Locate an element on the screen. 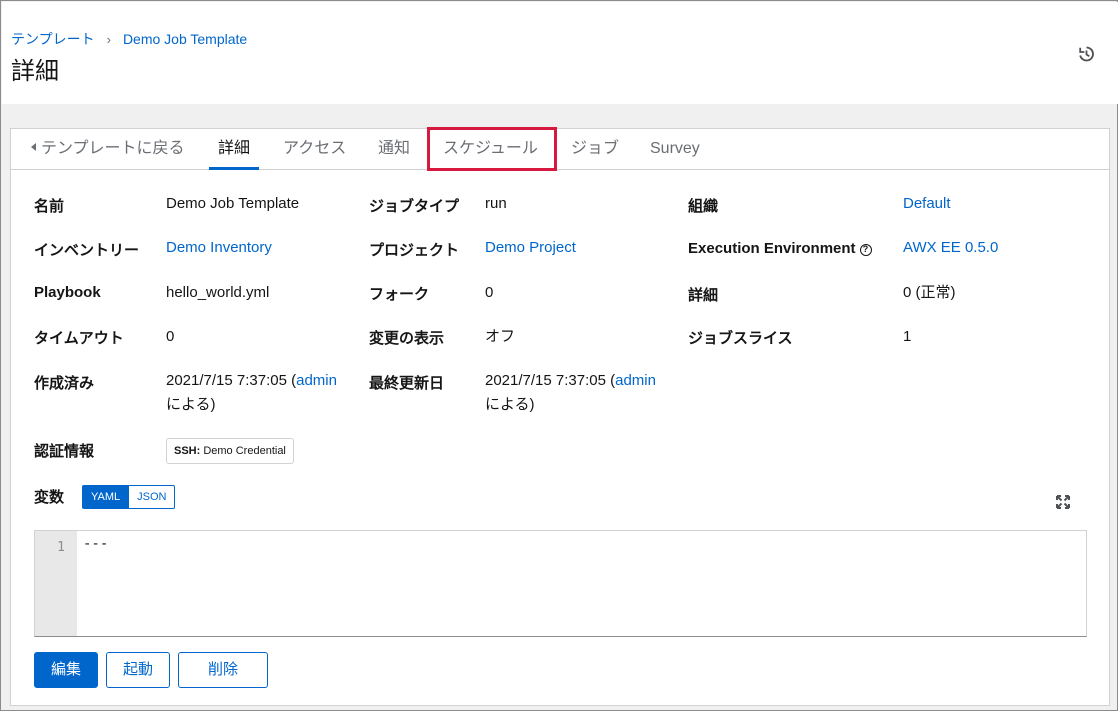  edit-button: 編集 is located at coordinates (66, 670).